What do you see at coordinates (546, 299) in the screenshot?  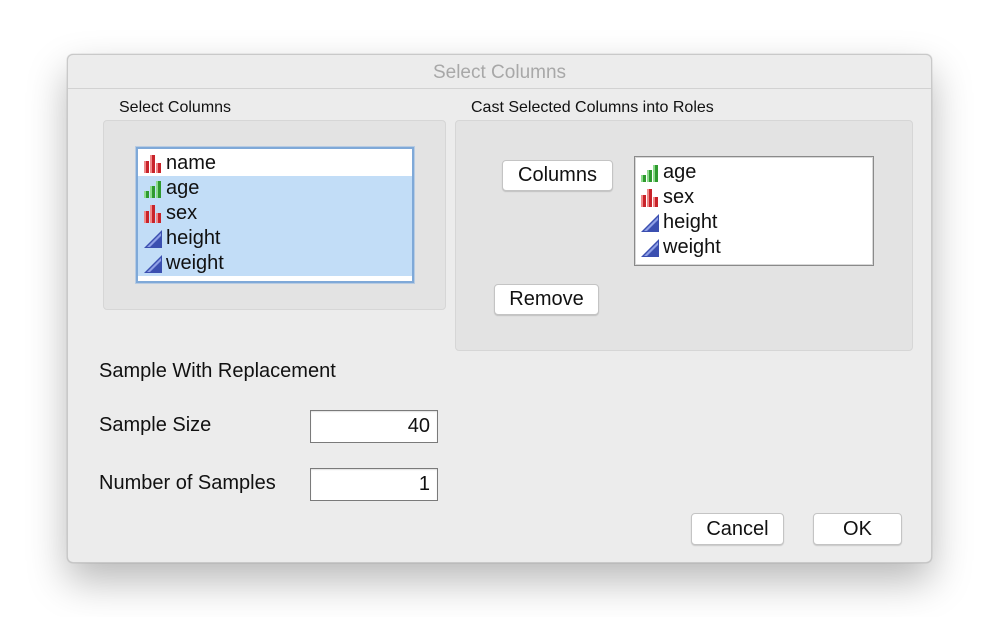 I see `remove-button: Remove` at bounding box center [546, 299].